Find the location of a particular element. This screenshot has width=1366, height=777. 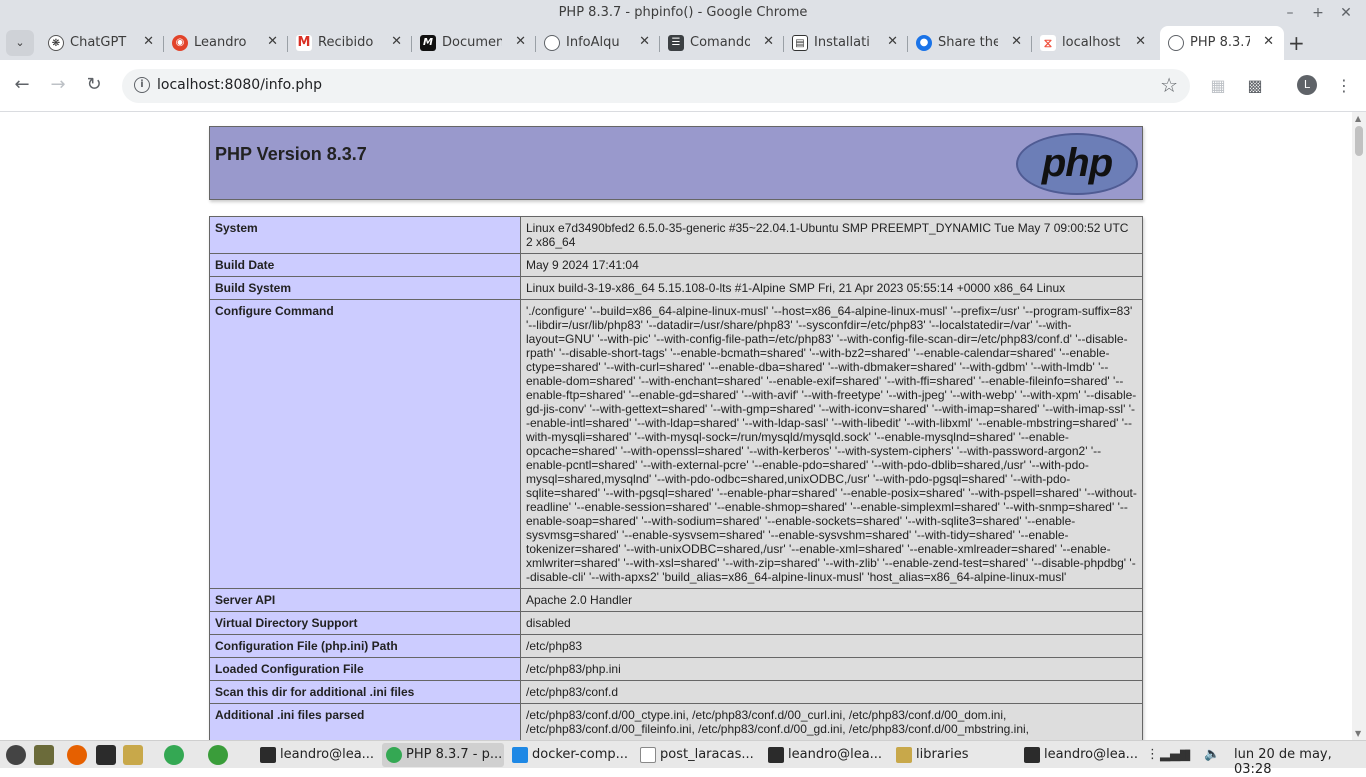

menu-kebab-icon: ⋮ is located at coordinates (1344, 86).